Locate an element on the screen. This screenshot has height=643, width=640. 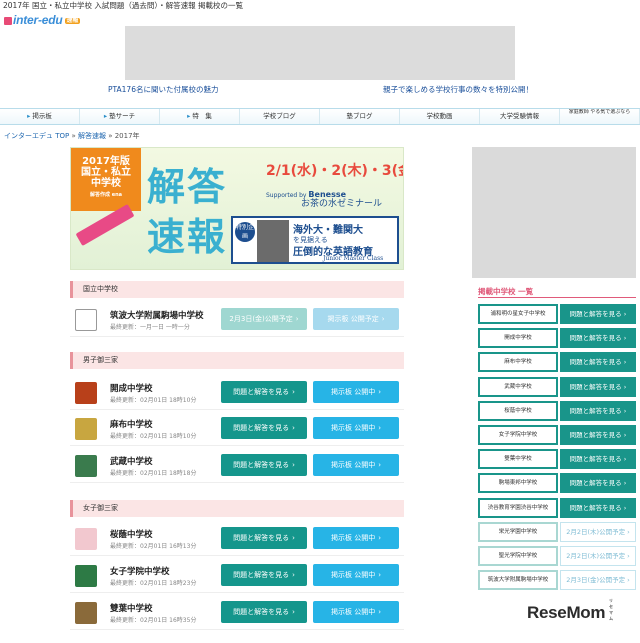
school-name: 桜蔭中学校 is located at coordinates (131, 535).